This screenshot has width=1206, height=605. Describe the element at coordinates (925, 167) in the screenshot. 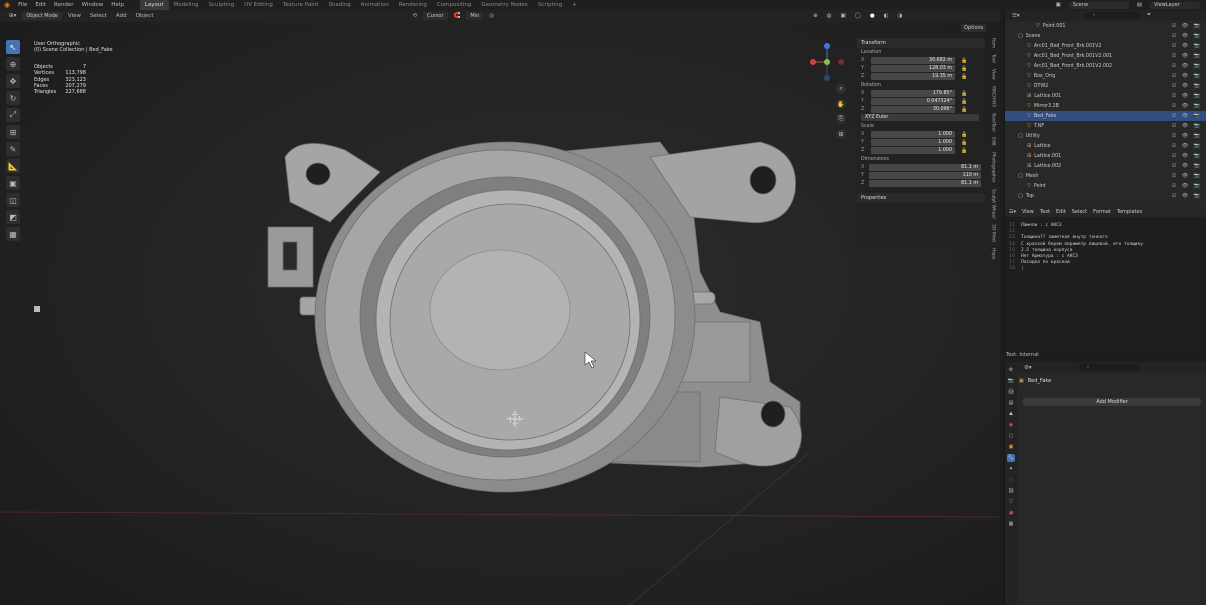

I see `dimensions-x-field: 81.1 m` at that location.